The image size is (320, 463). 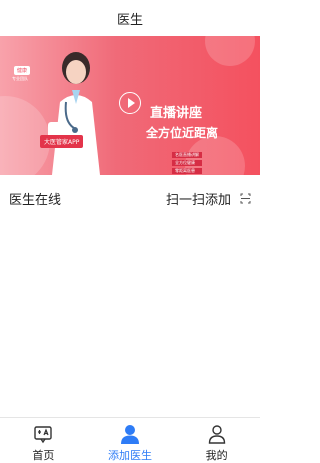 What do you see at coordinates (35, 200) in the screenshot?
I see `section-title: 医生在线` at bounding box center [35, 200].